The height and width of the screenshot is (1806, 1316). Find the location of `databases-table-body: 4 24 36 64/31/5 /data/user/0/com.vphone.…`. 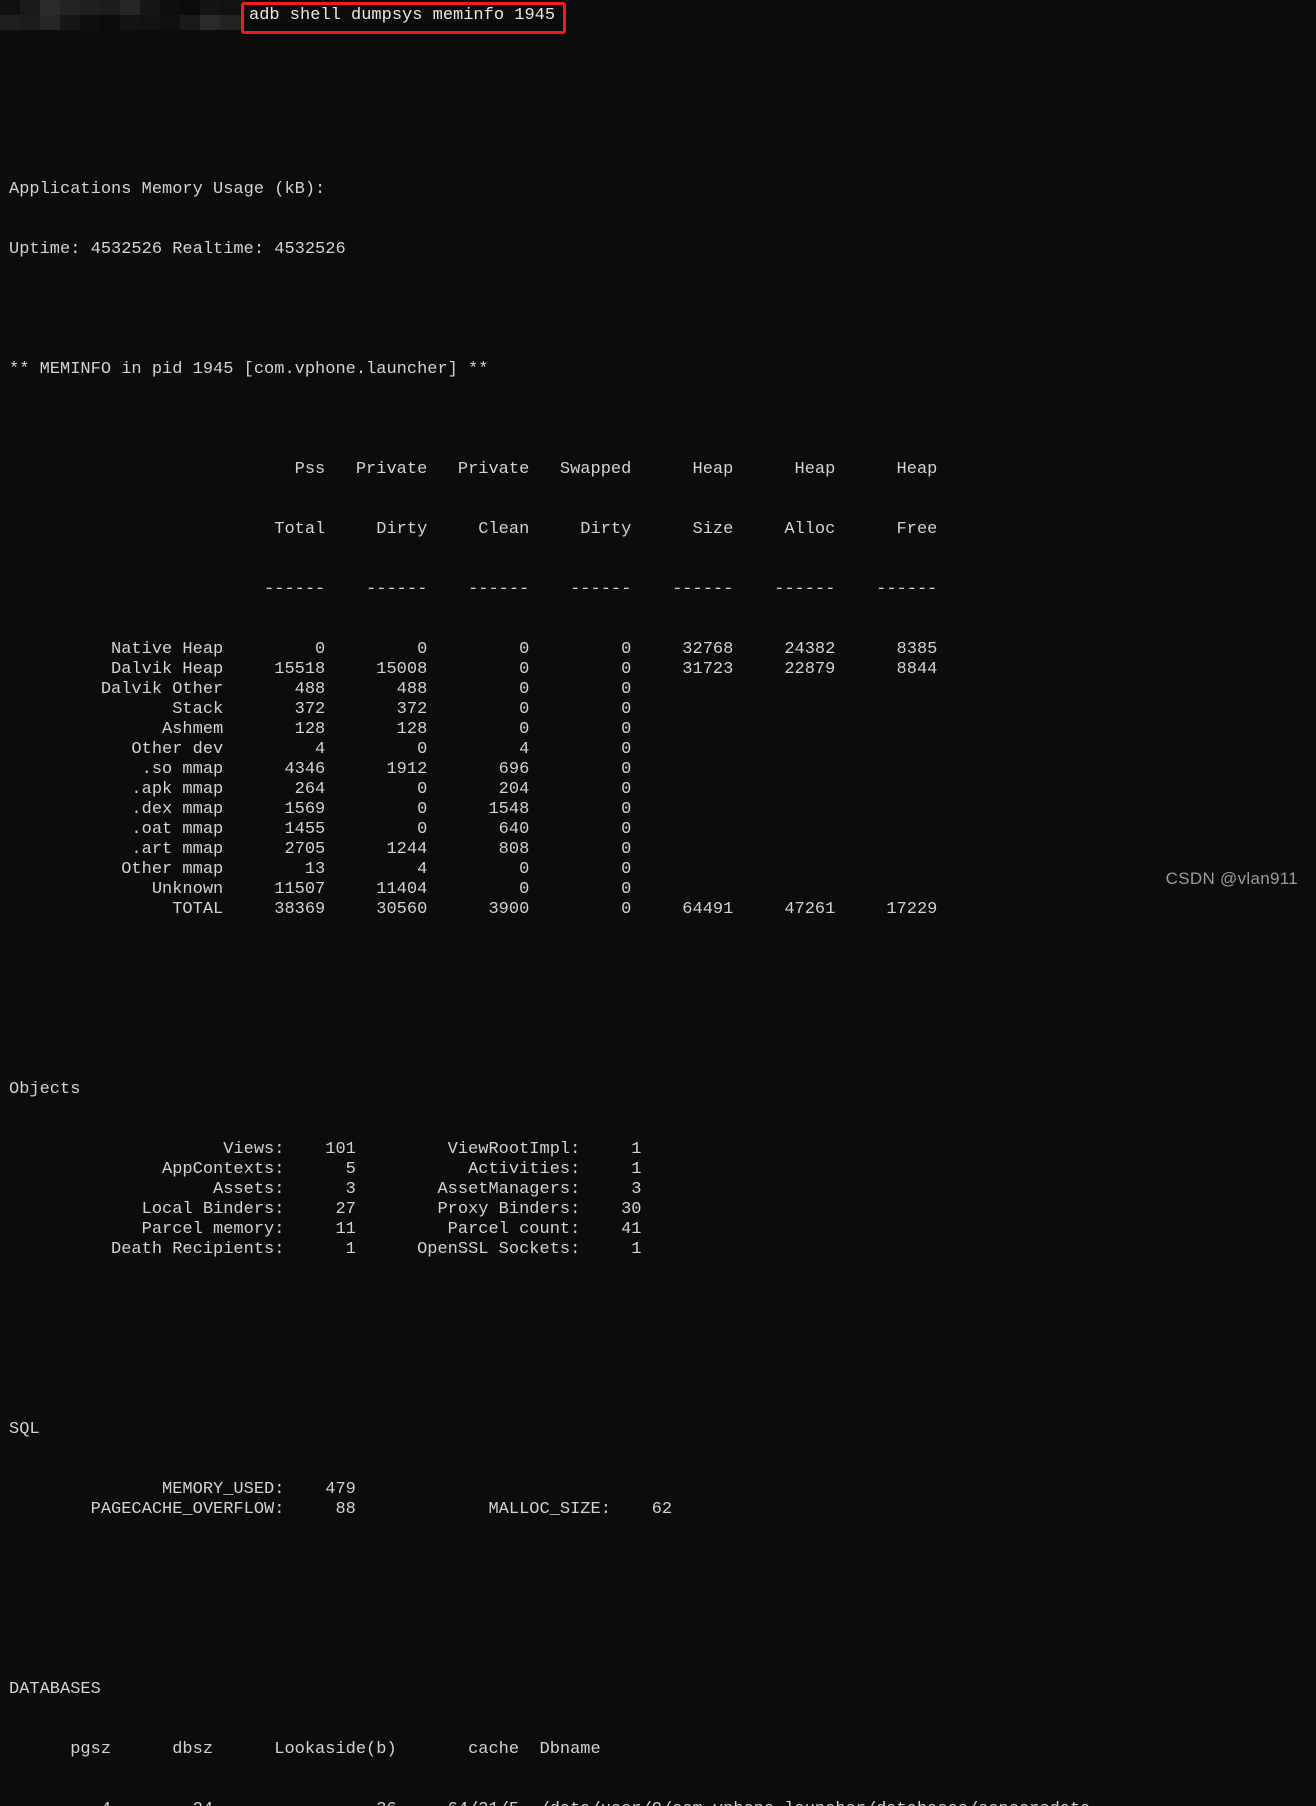

databases-table-body: 4 24 36 64/31/5 /data/user/0/com.vphone.… is located at coordinates (658, 1803).